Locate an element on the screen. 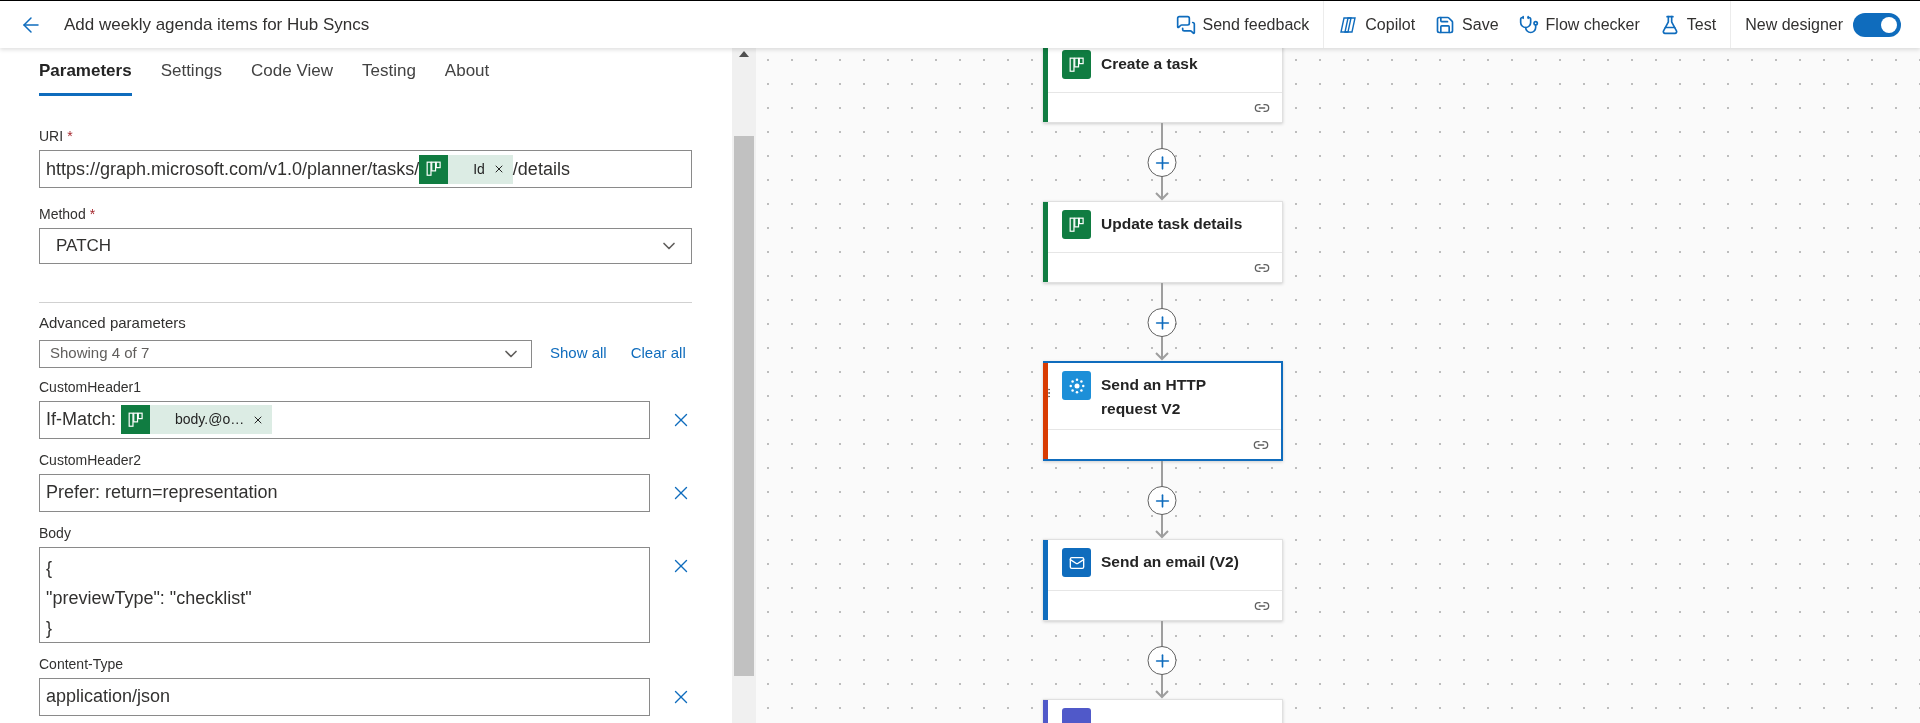  network-icon is located at coordinates (1076, 385).